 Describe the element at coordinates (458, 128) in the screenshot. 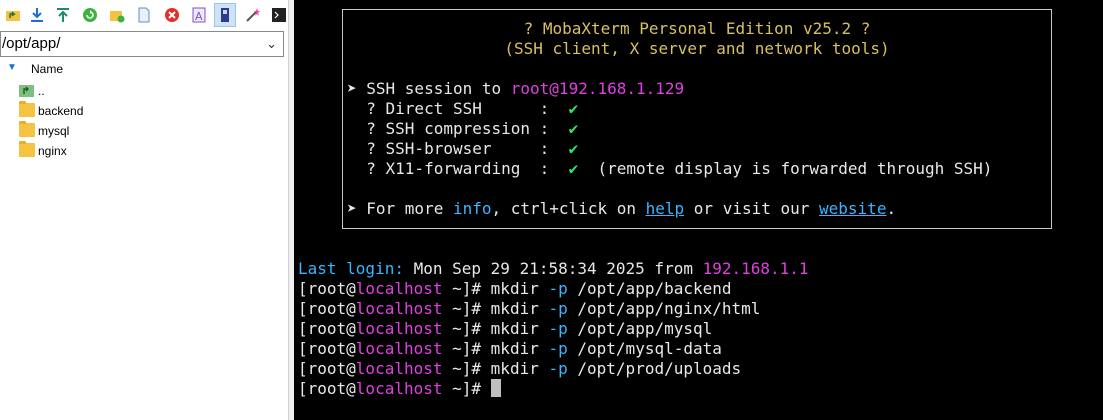

I see `feature-label: ? SSH compression :` at that location.